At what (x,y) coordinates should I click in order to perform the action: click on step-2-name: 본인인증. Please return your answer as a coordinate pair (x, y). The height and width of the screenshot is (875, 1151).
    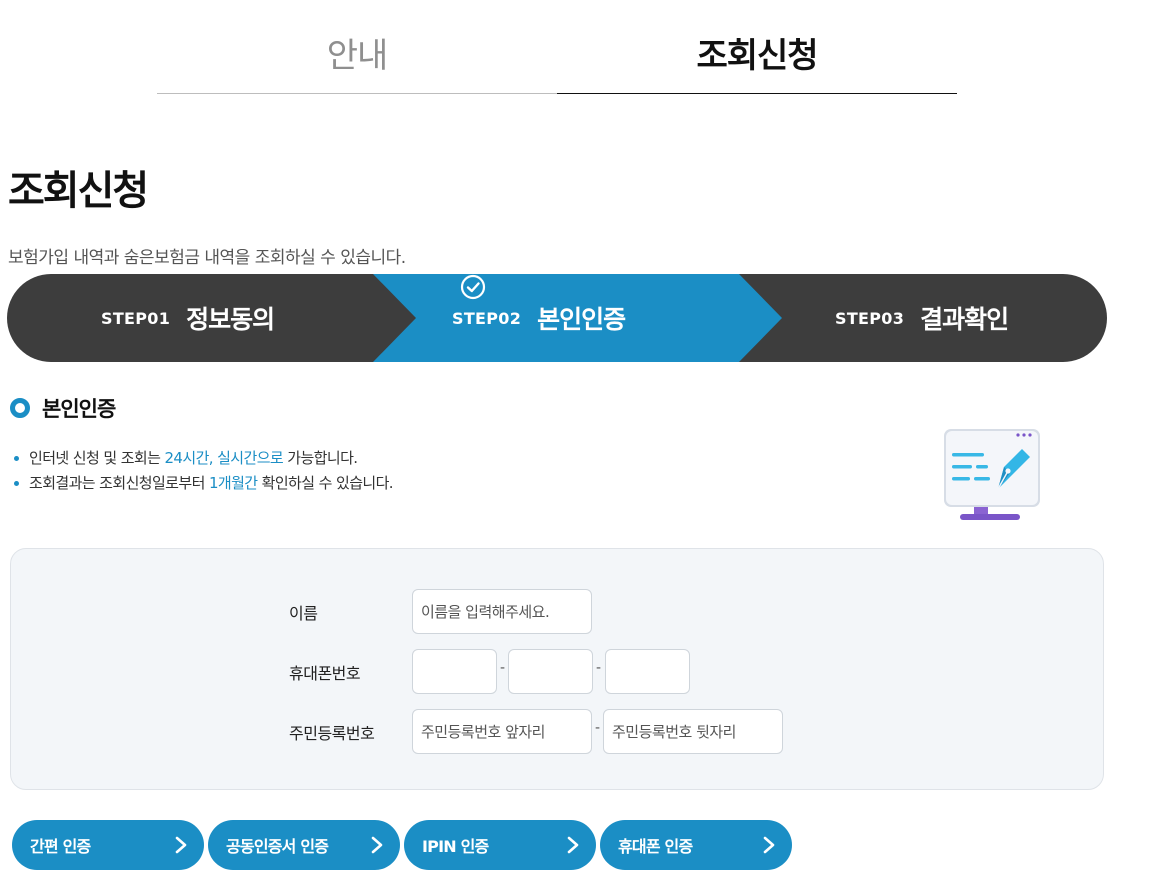
    Looking at the image, I should click on (581, 319).